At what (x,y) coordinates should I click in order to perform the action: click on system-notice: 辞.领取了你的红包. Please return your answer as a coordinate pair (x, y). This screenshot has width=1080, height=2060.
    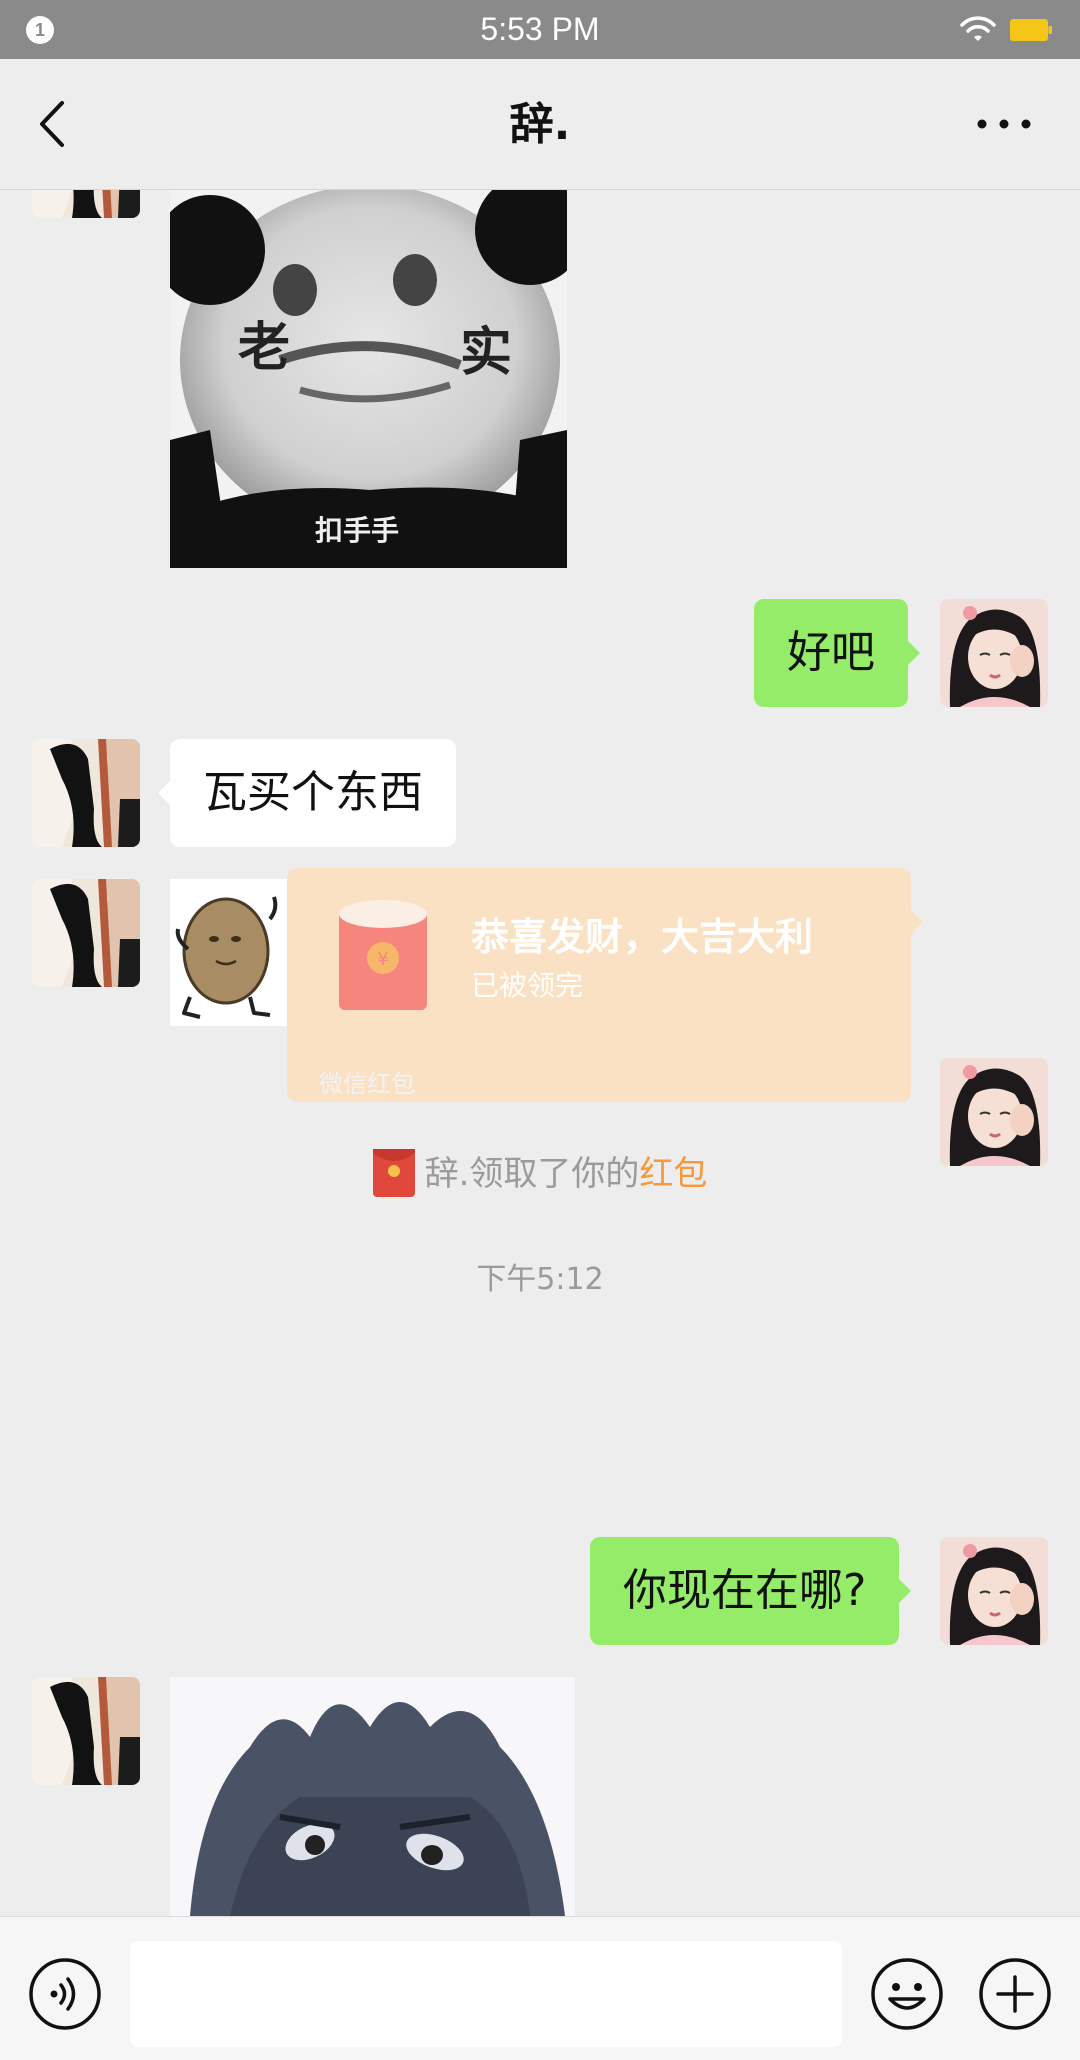
    Looking at the image, I should click on (540, 1174).